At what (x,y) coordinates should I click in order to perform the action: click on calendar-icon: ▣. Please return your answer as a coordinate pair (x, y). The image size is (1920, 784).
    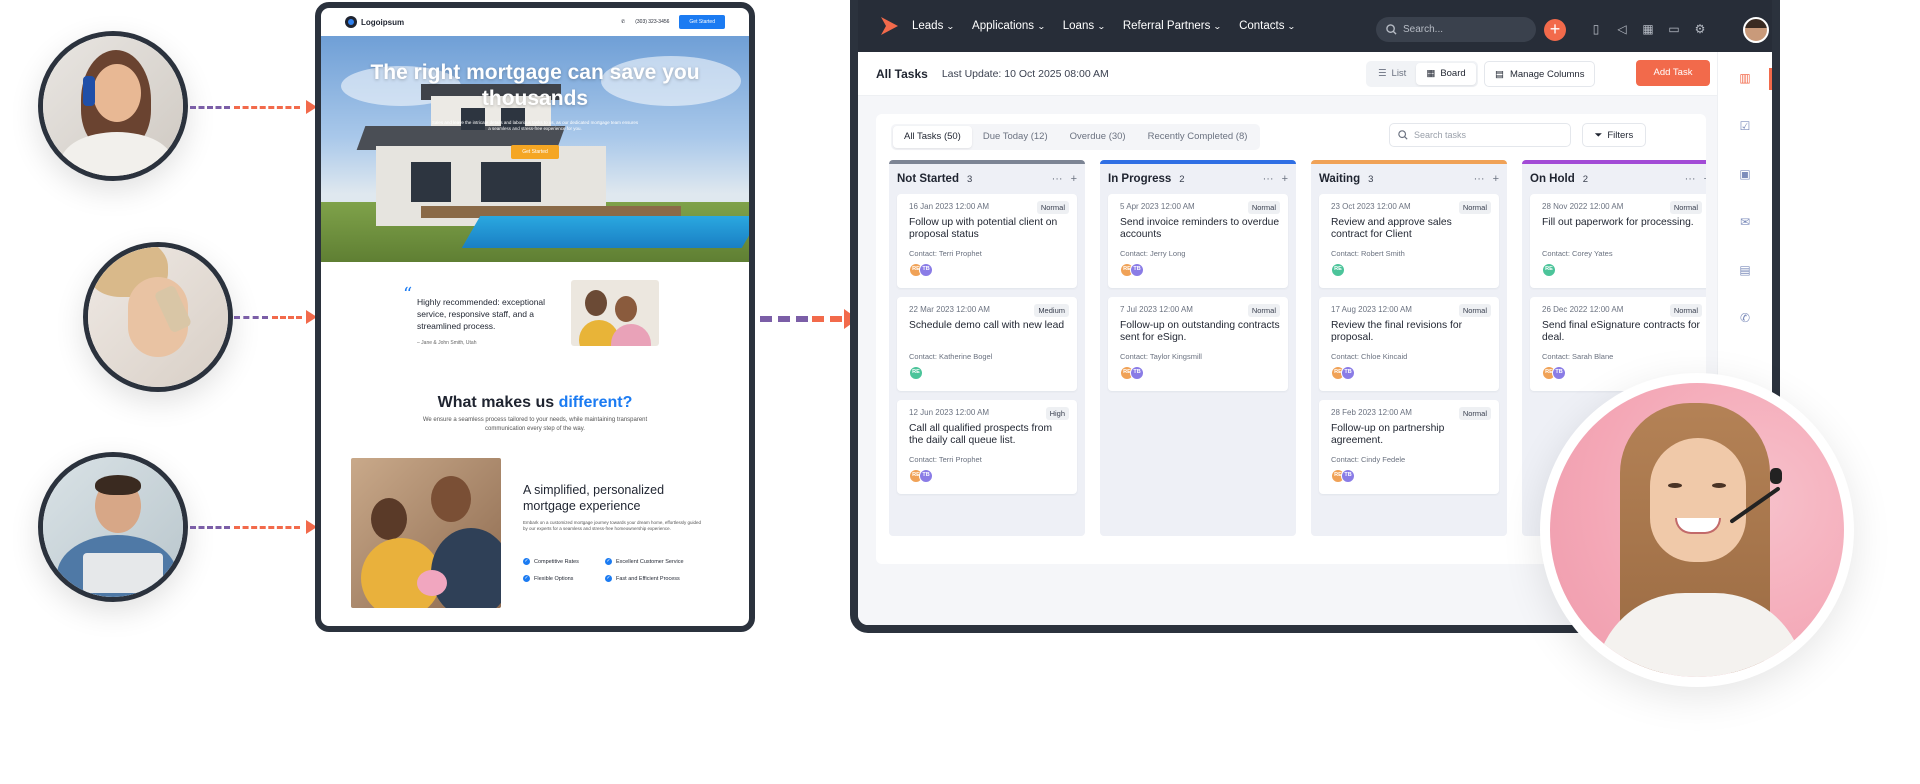
    Looking at the image, I should click on (1745, 174).